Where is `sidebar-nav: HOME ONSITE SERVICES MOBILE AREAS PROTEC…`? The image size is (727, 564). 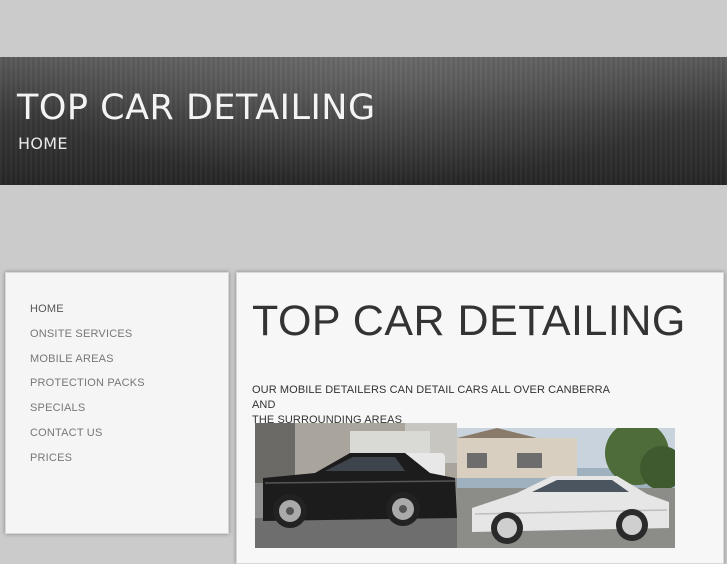 sidebar-nav: HOME ONSITE SERVICES MOBILE AREAS PROTEC… is located at coordinates (87, 387).